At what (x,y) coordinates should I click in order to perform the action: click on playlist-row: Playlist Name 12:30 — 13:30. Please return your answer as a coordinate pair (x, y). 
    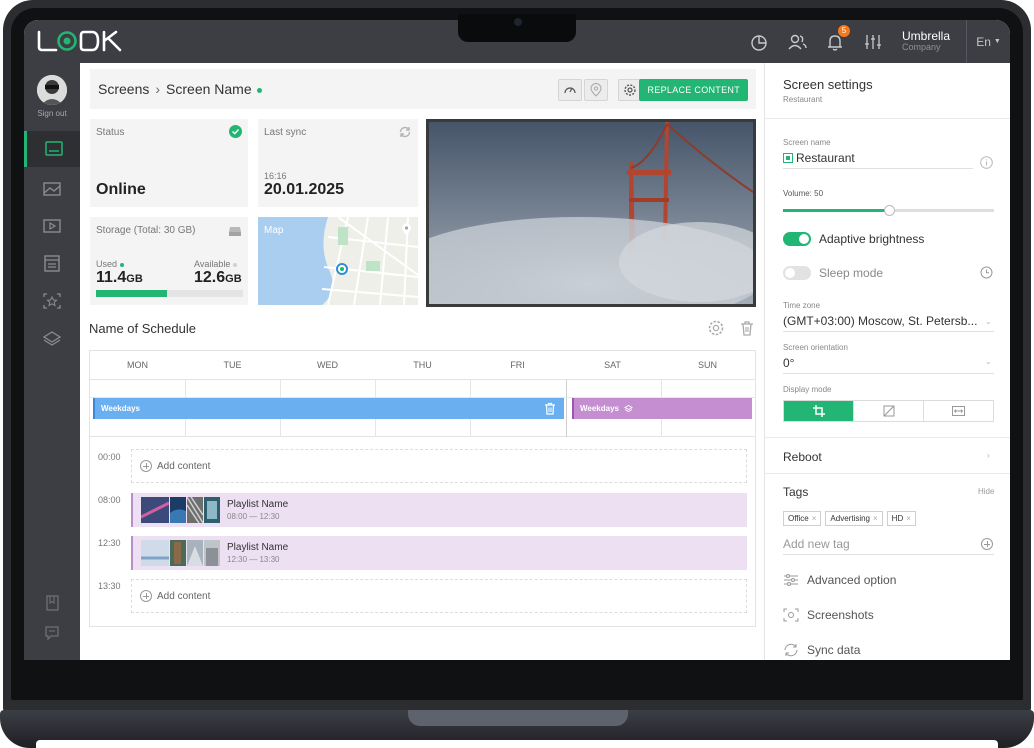
    Looking at the image, I should click on (439, 553).